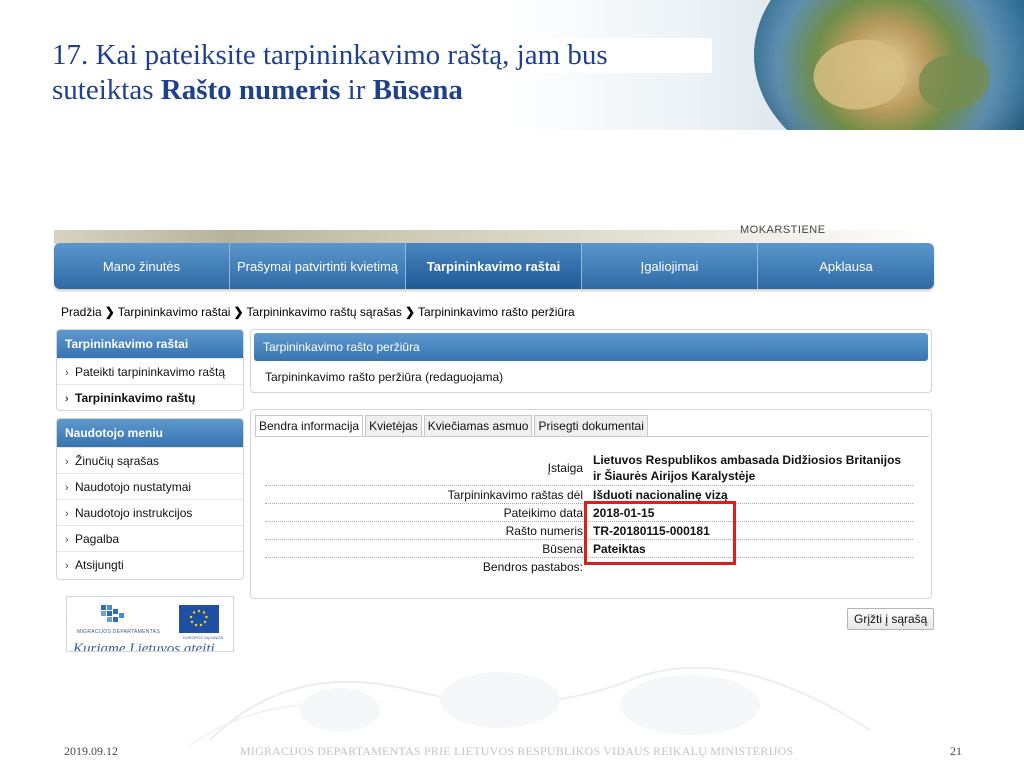 The image size is (1024, 768). What do you see at coordinates (199, 619) in the screenshot?
I see `eu-flag-icon` at bounding box center [199, 619].